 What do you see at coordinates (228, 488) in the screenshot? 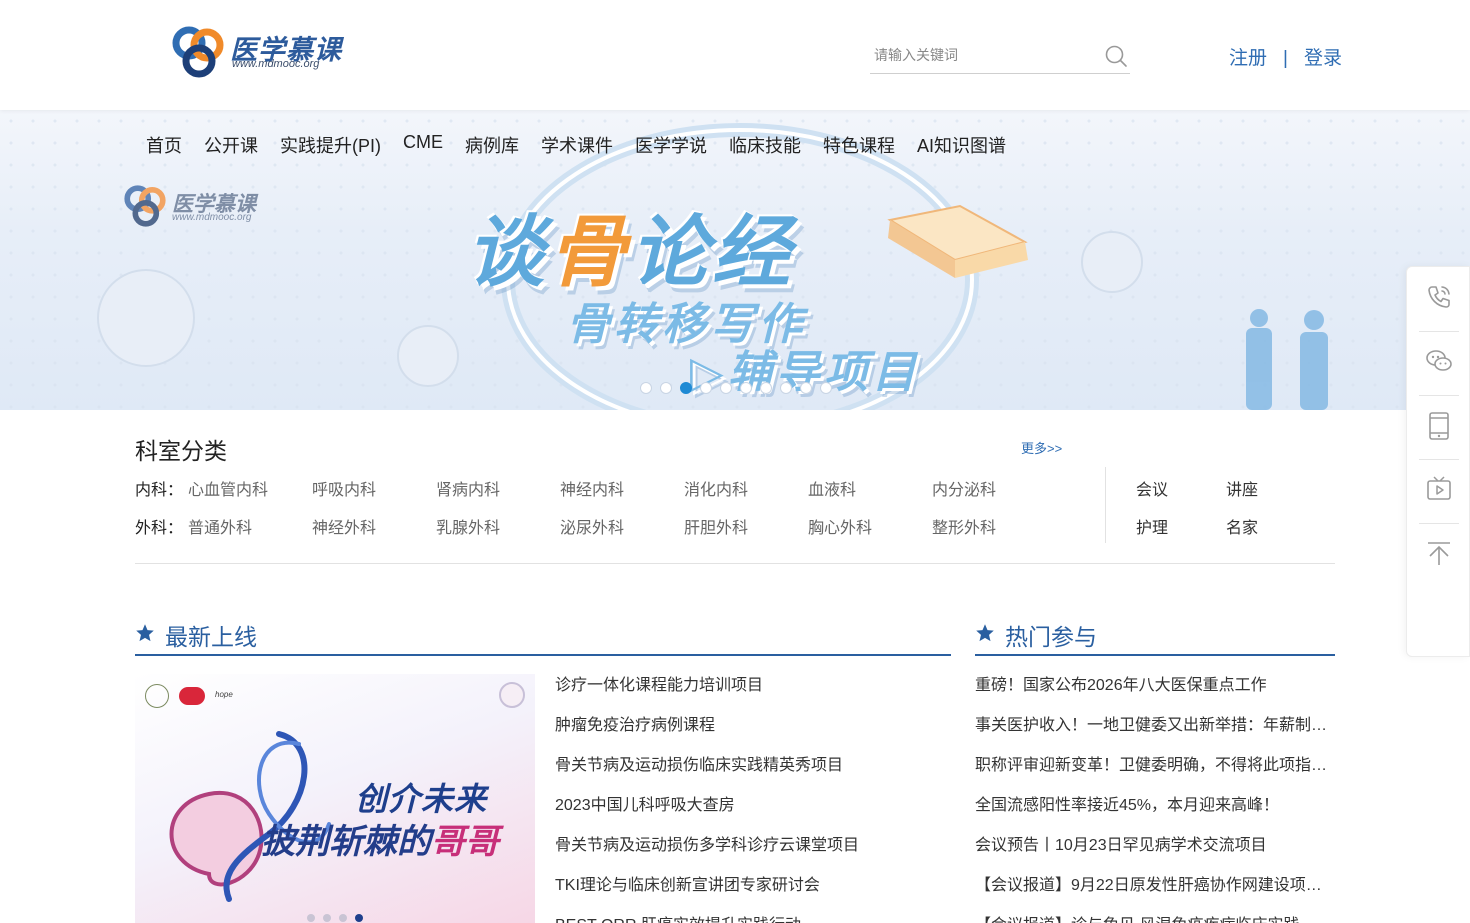
I see `dept-link: 心血管内科` at bounding box center [228, 488].